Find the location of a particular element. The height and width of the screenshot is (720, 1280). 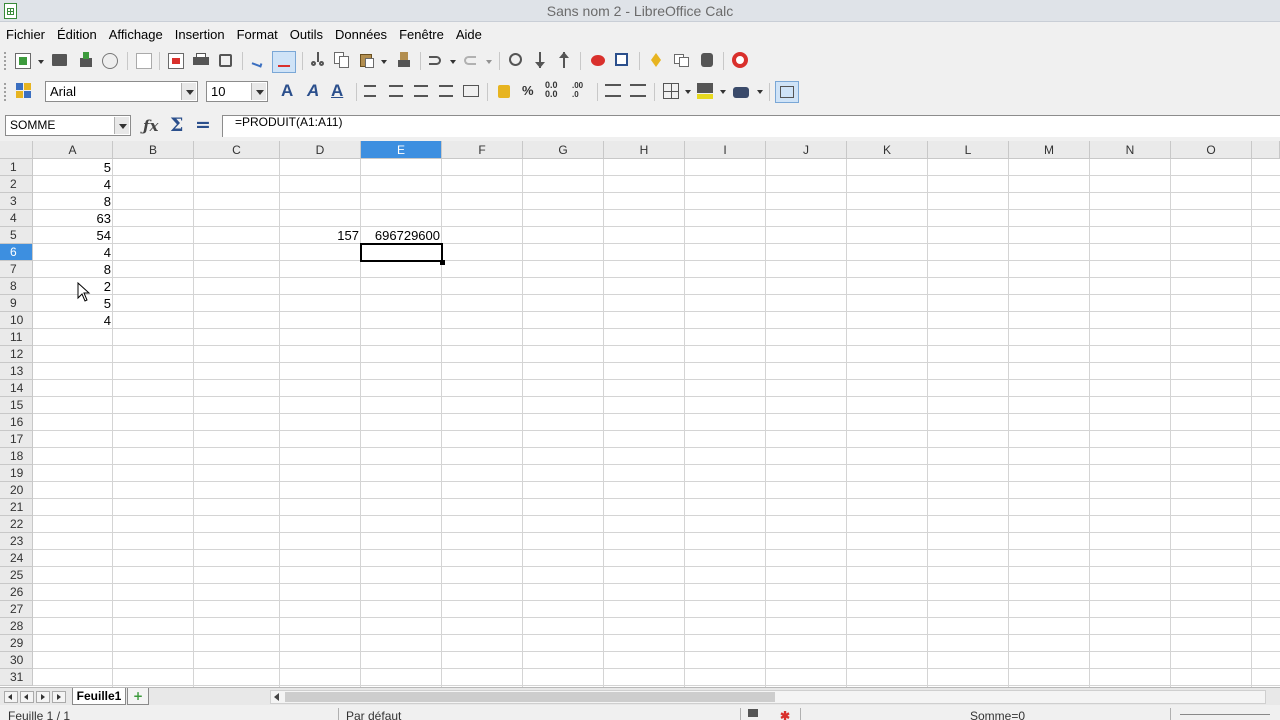

row-header-16: 16 is located at coordinates (16, 422).